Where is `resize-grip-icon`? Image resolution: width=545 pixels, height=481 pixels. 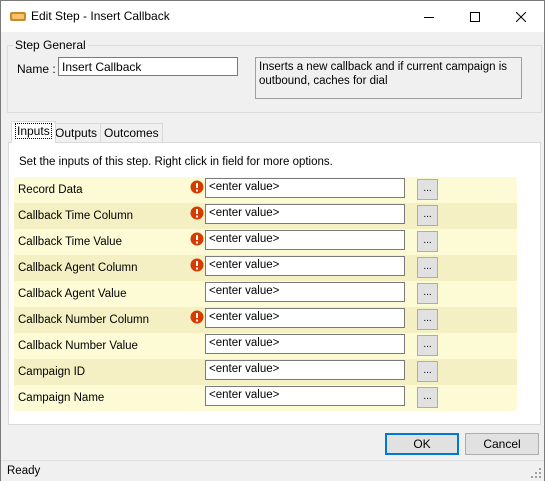 resize-grip-icon is located at coordinates (536, 473).